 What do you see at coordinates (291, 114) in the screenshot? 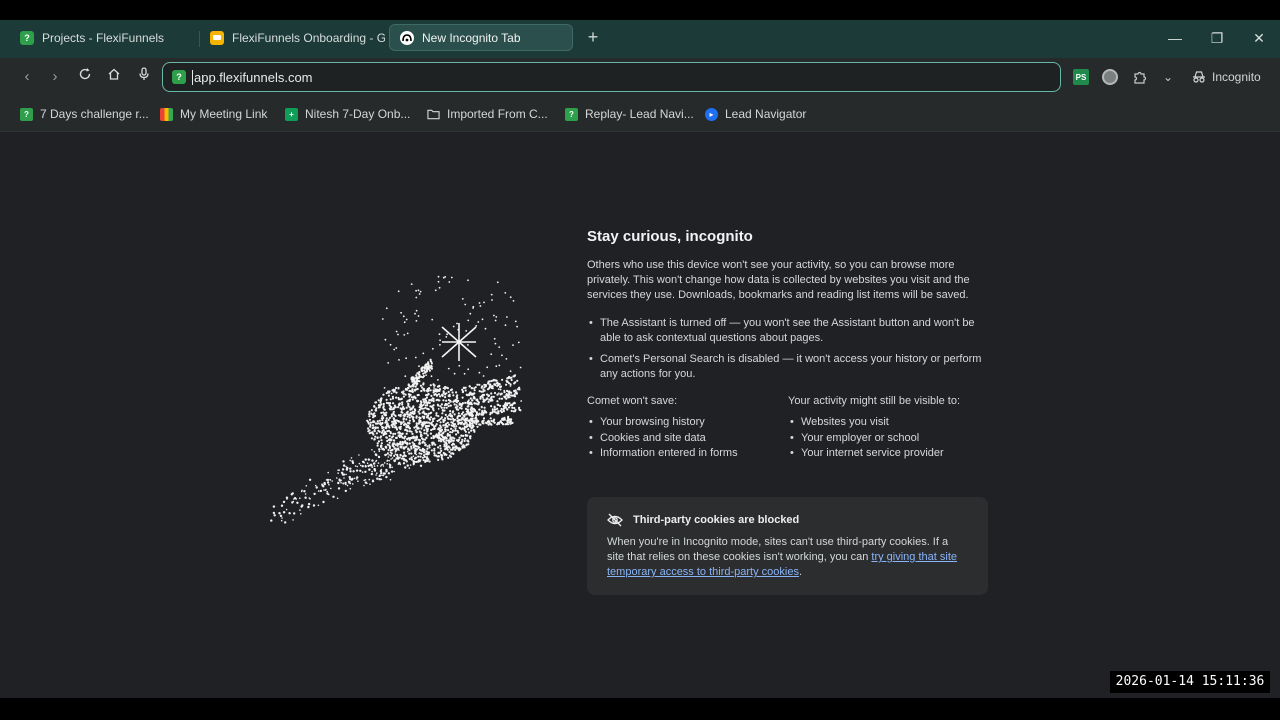
I see `google-sheets-favicon-icon: +` at bounding box center [291, 114].